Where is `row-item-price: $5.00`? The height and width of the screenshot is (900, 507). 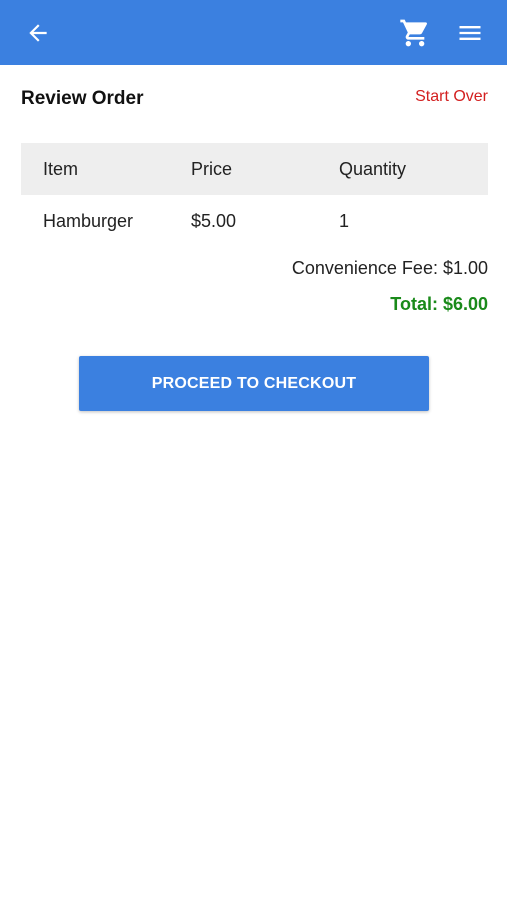 row-item-price: $5.00 is located at coordinates (214, 221).